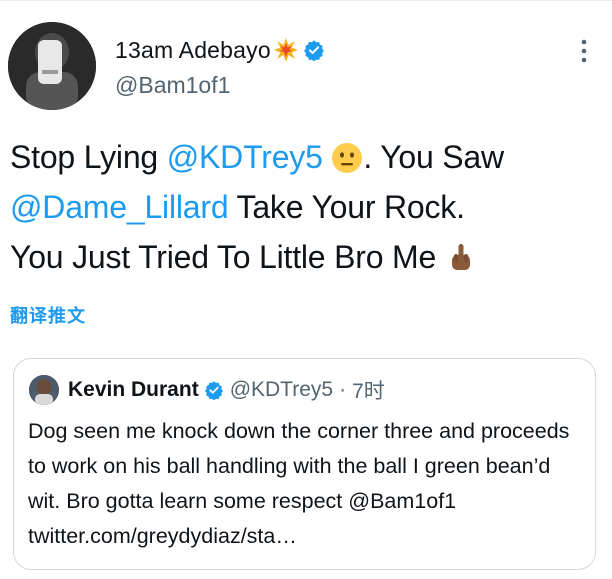 The width and height of the screenshot is (612, 579). Describe the element at coordinates (281, 390) in the screenshot. I see `quoted-author-handle: @KDTrey5` at that location.